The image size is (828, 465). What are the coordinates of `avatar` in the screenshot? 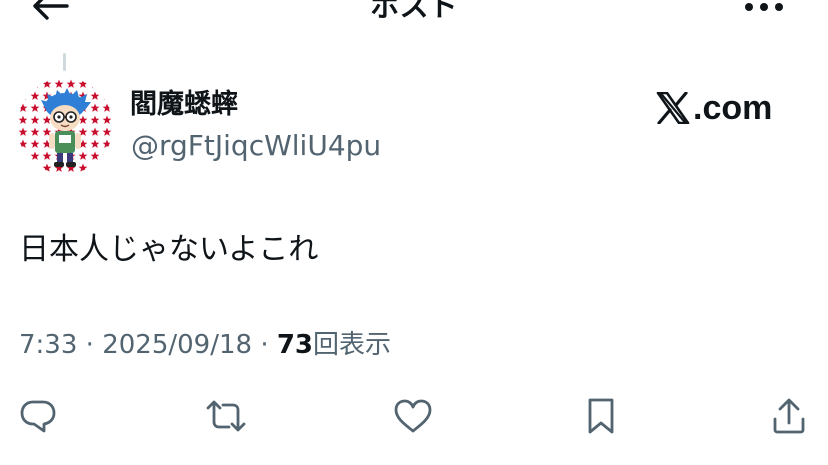 It's located at (65, 126).